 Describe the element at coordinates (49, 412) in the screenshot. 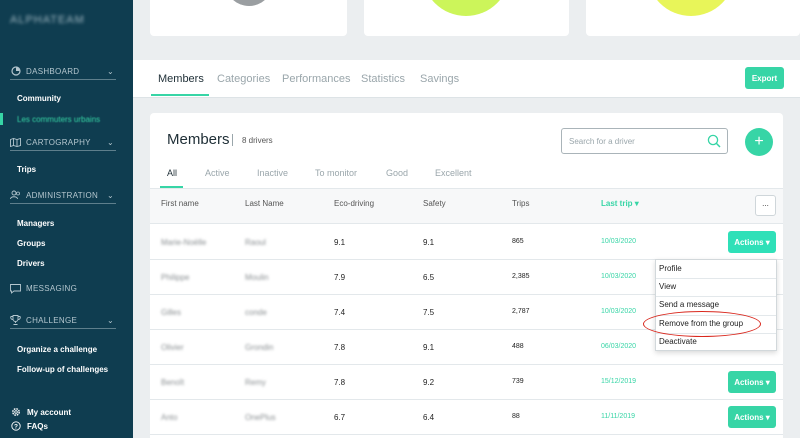

I see `nav-item-label: My account` at that location.